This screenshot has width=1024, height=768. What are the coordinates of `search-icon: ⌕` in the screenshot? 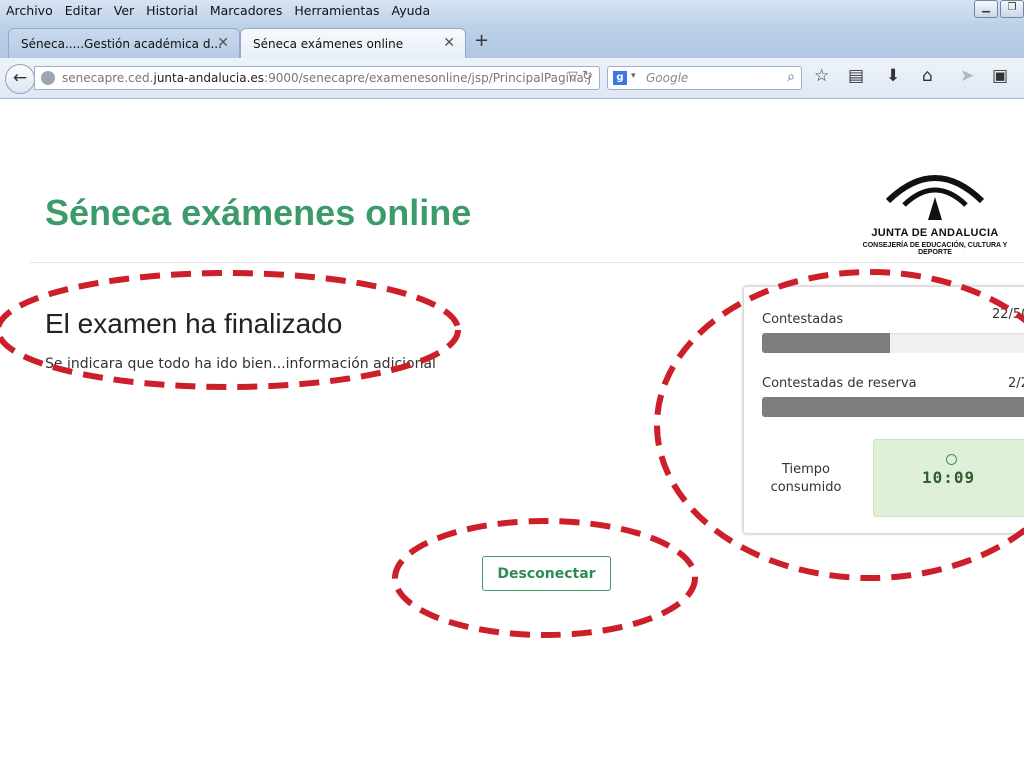 It's located at (791, 77).